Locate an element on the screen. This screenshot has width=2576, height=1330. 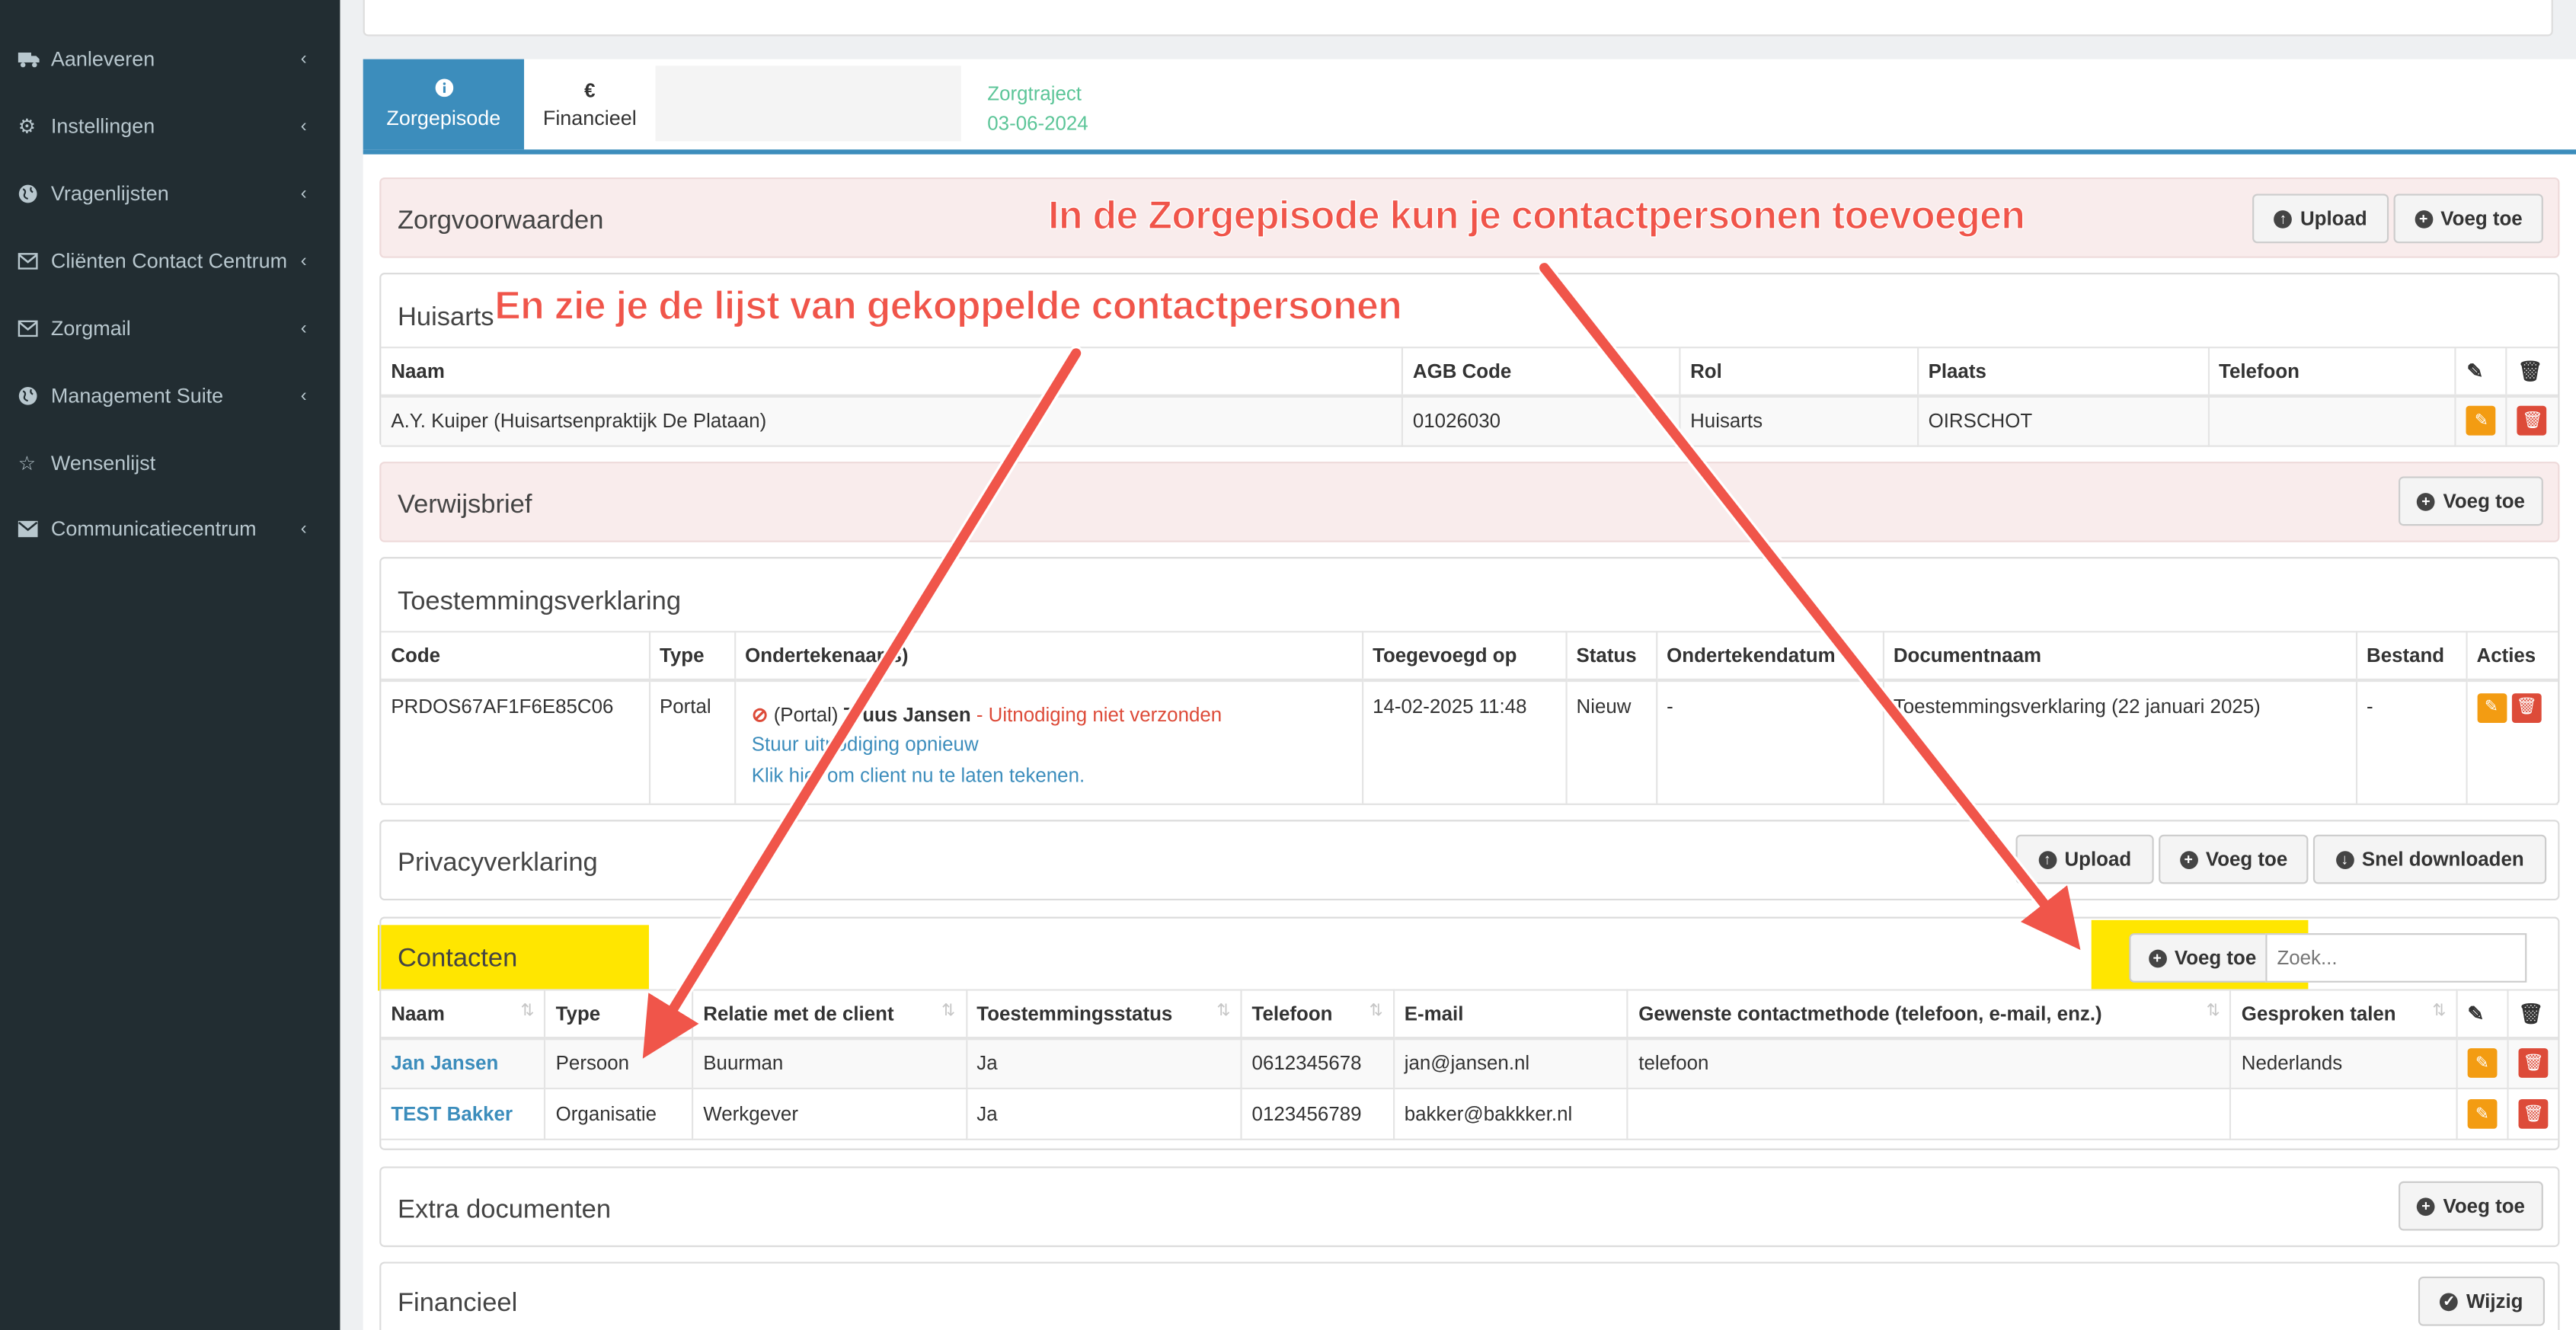
contact-search-input is located at coordinates (2396, 958).